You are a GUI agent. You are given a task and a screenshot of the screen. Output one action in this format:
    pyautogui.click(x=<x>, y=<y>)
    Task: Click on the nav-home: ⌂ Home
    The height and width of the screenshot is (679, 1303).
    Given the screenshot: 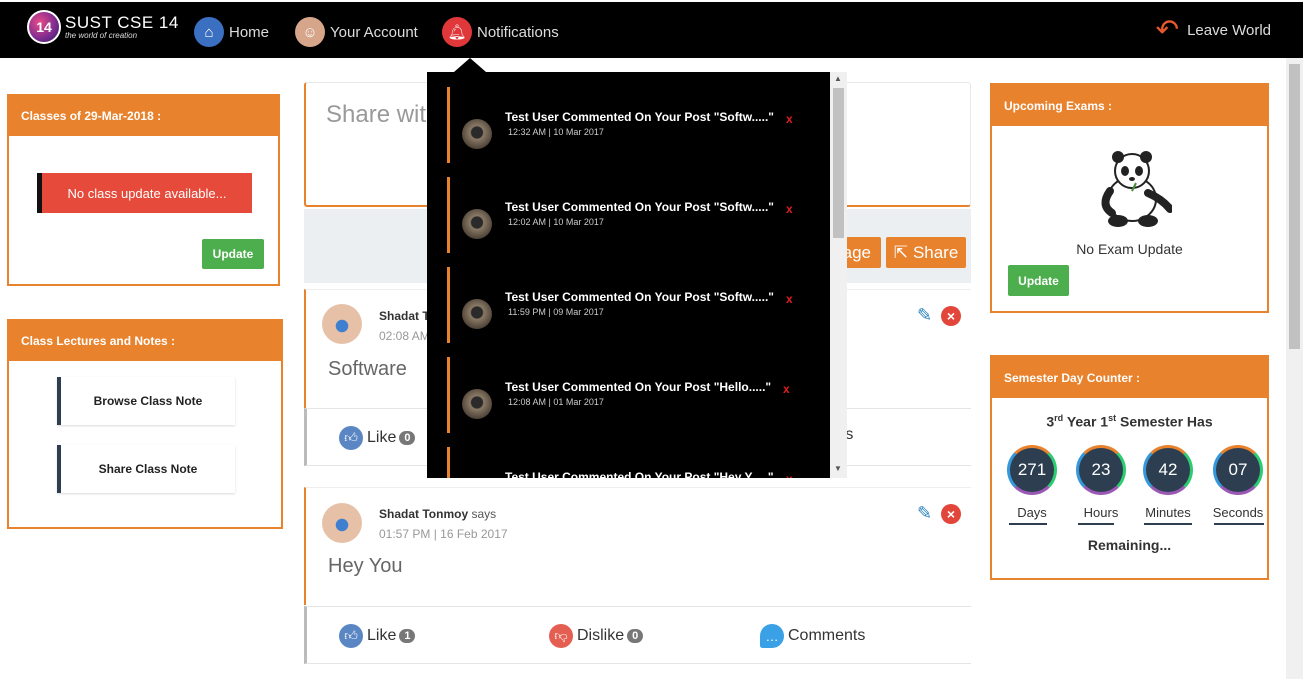 What is the action you would take?
    pyautogui.click(x=231, y=32)
    